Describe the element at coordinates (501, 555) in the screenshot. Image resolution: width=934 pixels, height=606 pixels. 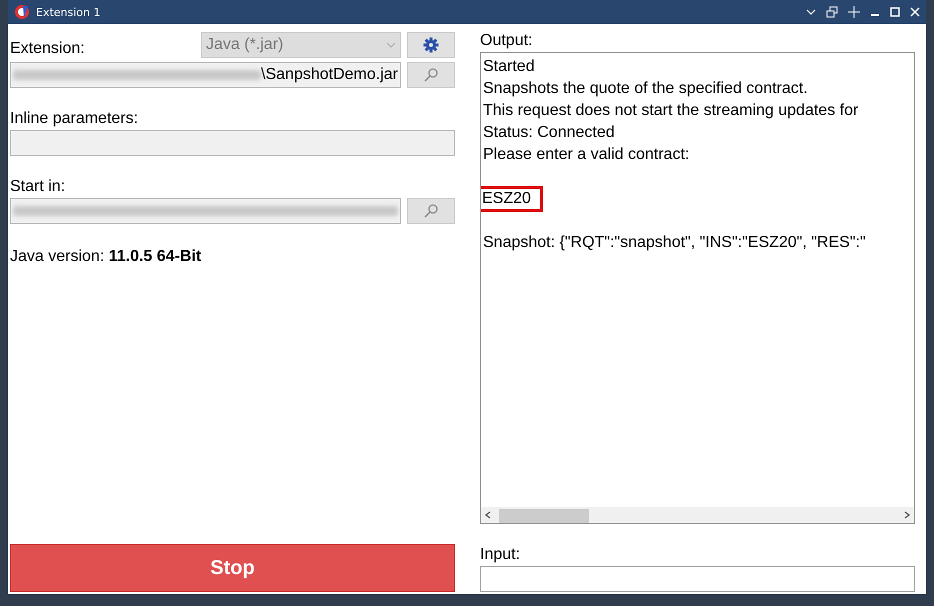
I see `input-label: Input:` at that location.